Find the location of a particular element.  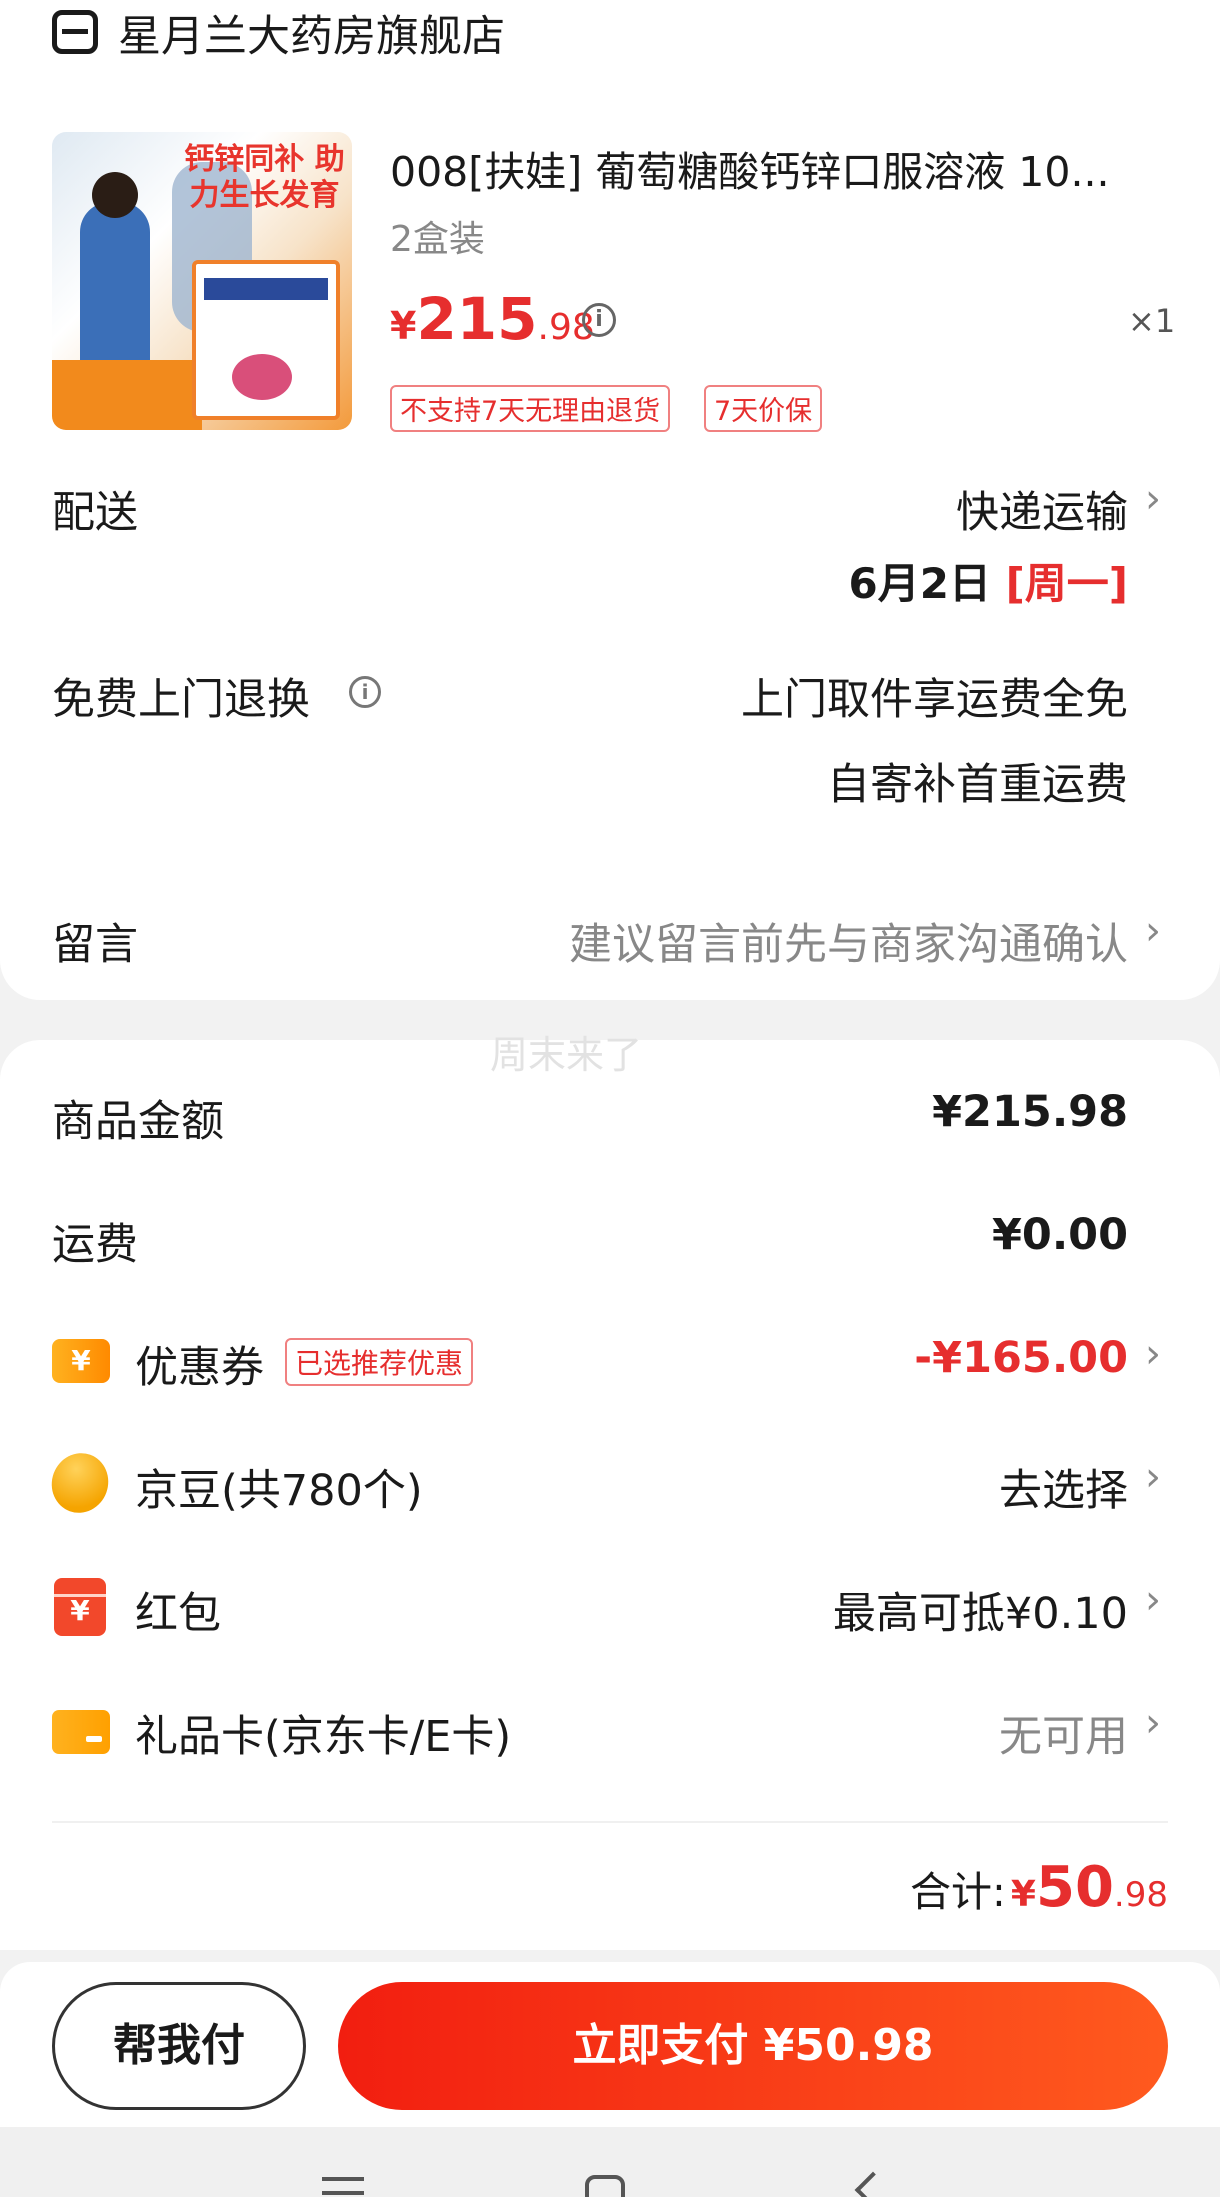

message-label: 留言 is located at coordinates (95, 945).